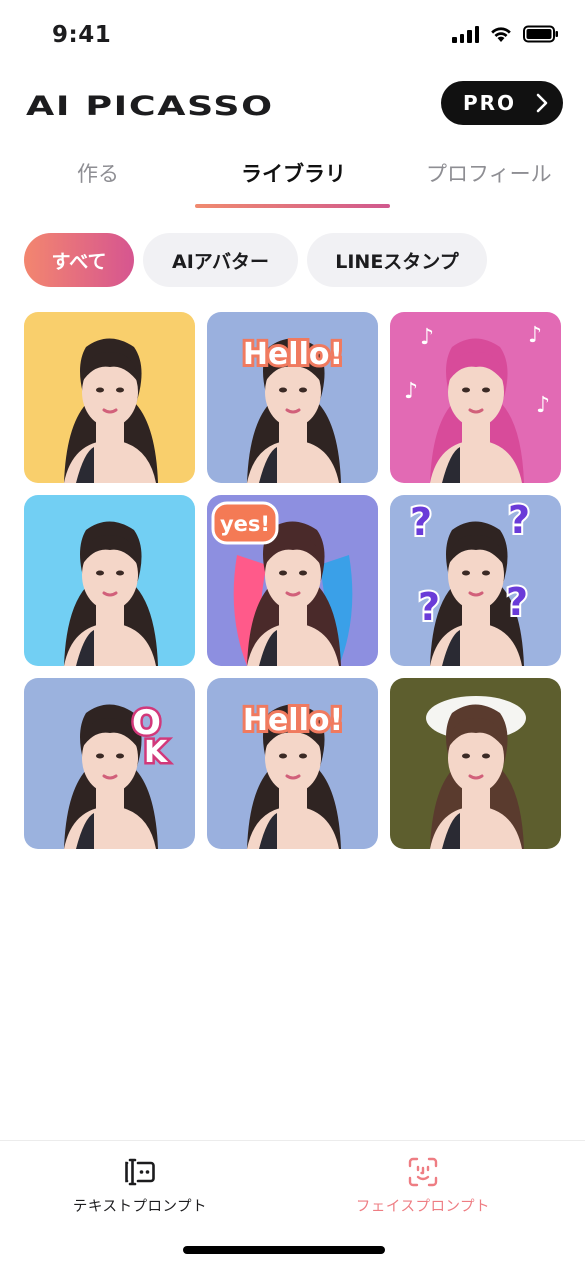 The height and width of the screenshot is (1267, 585). Describe the element at coordinates (397, 260) in the screenshot. I see `filter-chip-line-stamp: LINEスタンプ` at that location.